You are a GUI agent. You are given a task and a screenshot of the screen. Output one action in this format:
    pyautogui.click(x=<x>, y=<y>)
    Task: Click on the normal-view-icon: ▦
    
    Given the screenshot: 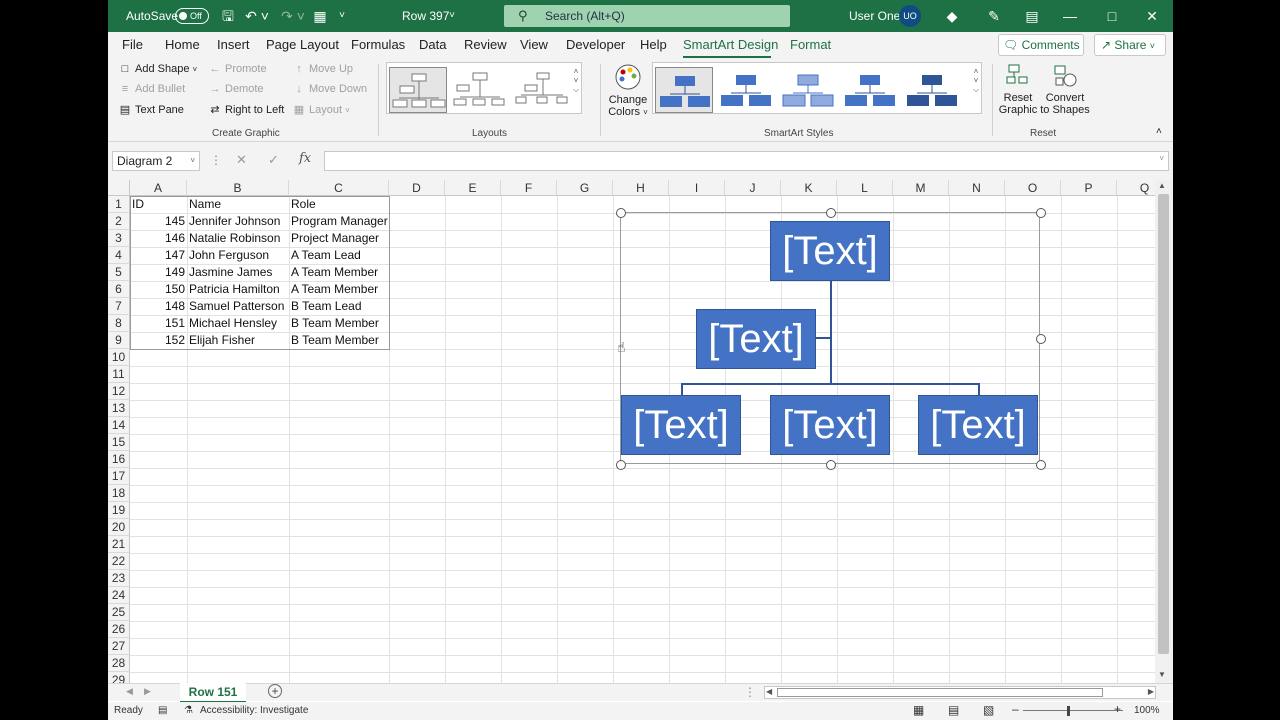 What is the action you would take?
    pyautogui.click(x=918, y=710)
    